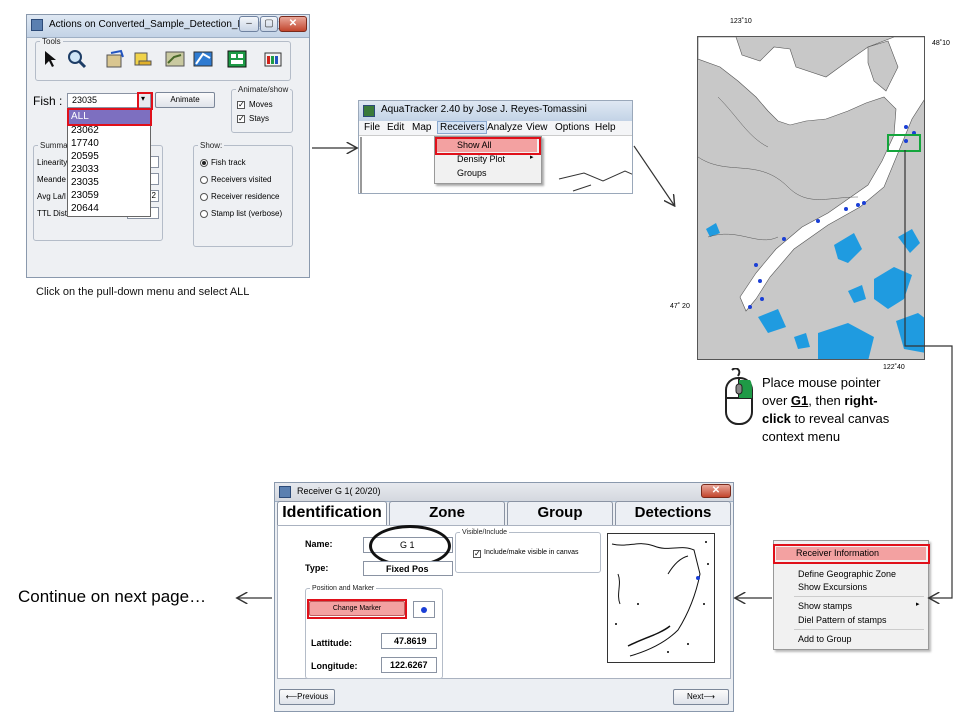 This screenshot has height=720, width=960. I want to click on latitude-label: Lattitude:, so click(331, 643).